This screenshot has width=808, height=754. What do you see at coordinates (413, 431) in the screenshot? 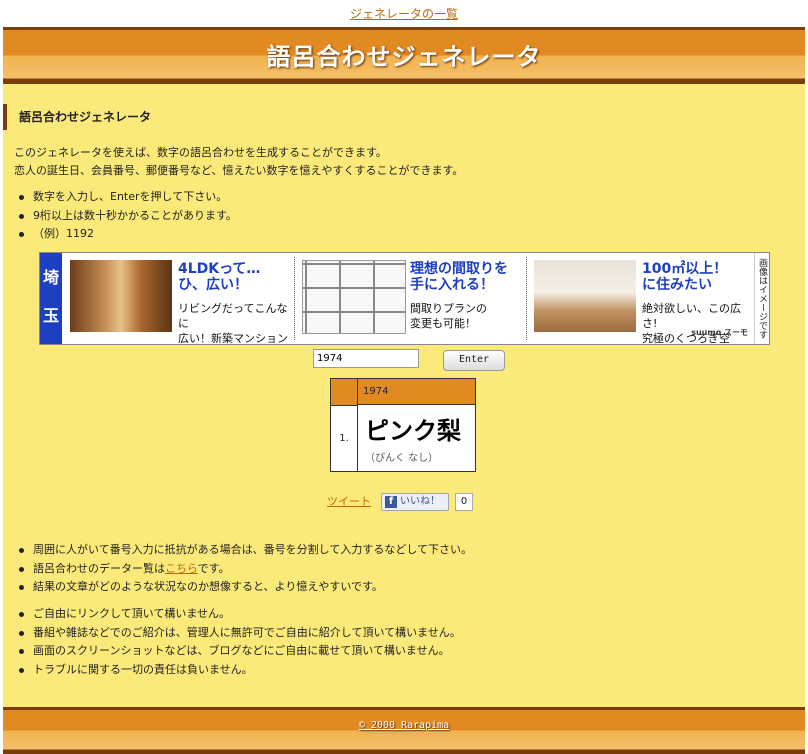
I see `result-word: ピンク梨` at bounding box center [413, 431].